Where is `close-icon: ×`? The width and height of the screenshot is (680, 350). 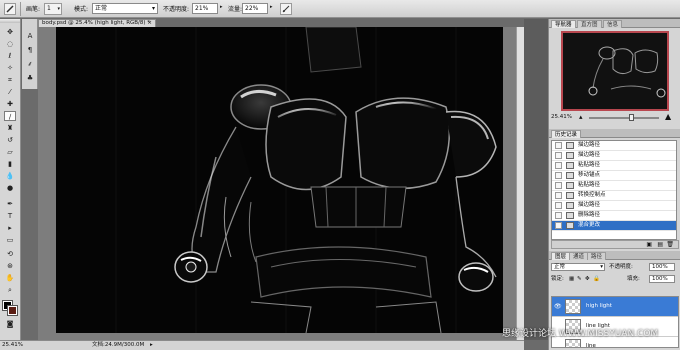 close-icon: × is located at coordinates (149, 23).